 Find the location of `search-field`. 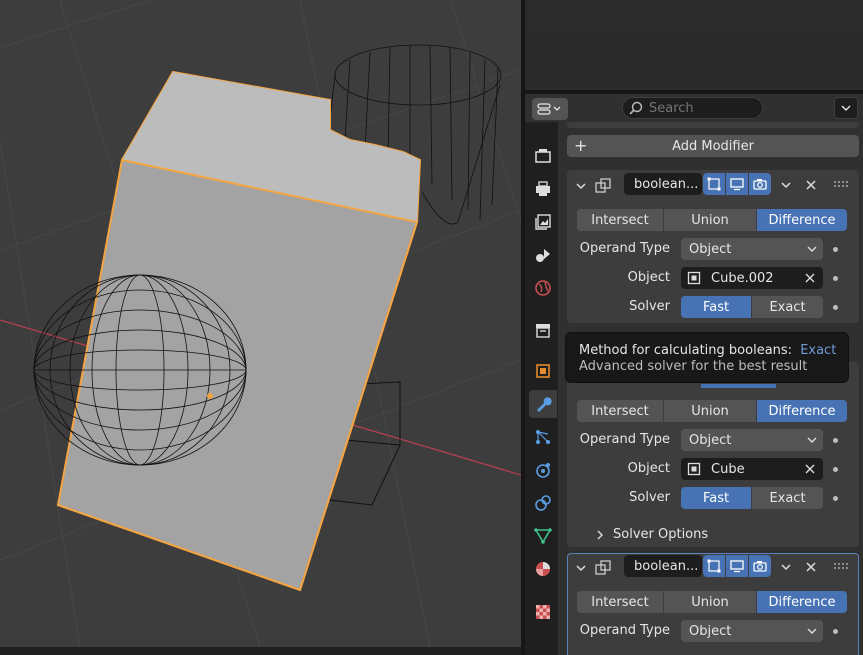

search-field is located at coordinates (692, 108).